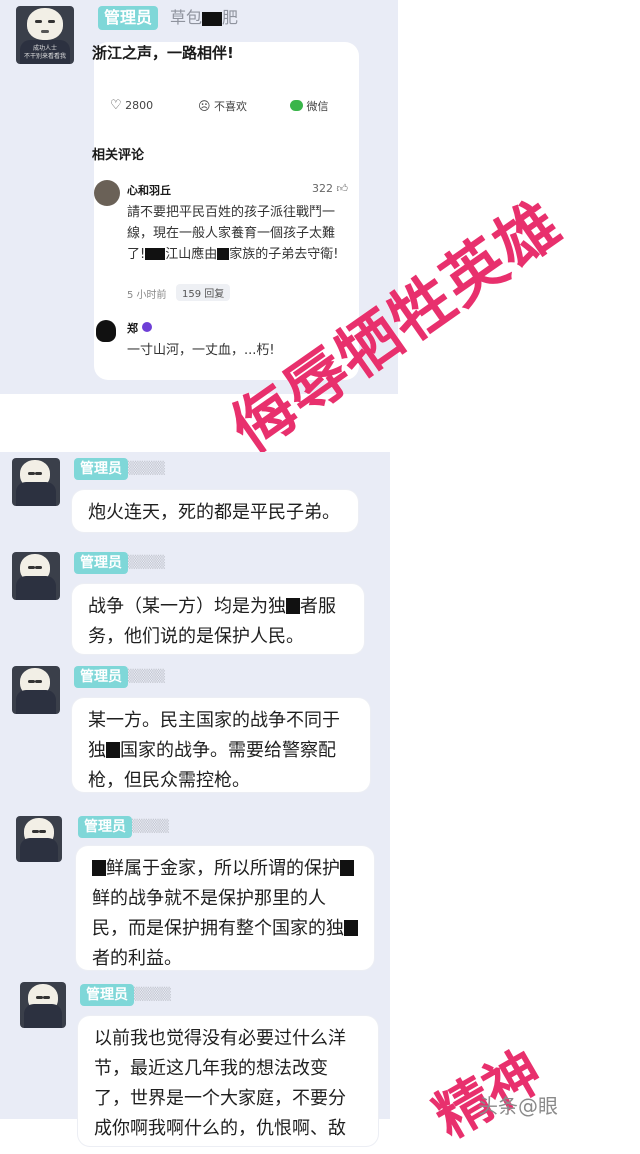  I want to click on thumb-up-icon: 👍︎, so click(342, 188).